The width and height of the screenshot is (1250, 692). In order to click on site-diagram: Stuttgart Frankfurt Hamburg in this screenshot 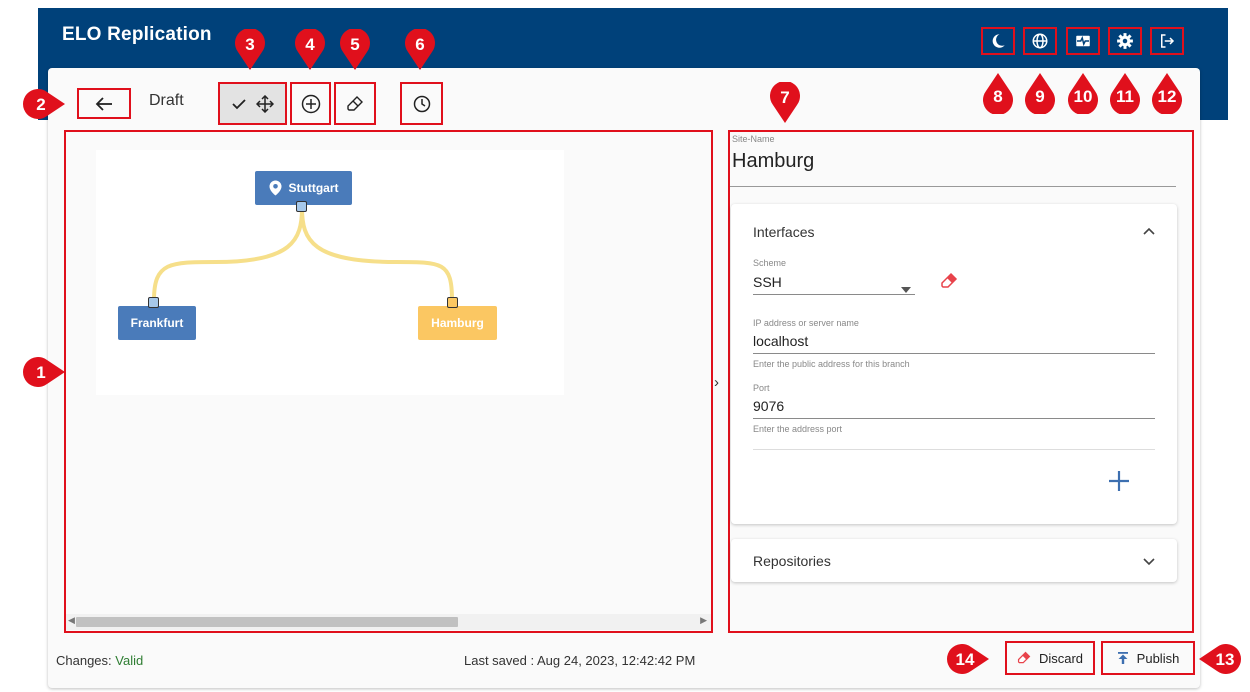, I will do `click(330, 272)`.